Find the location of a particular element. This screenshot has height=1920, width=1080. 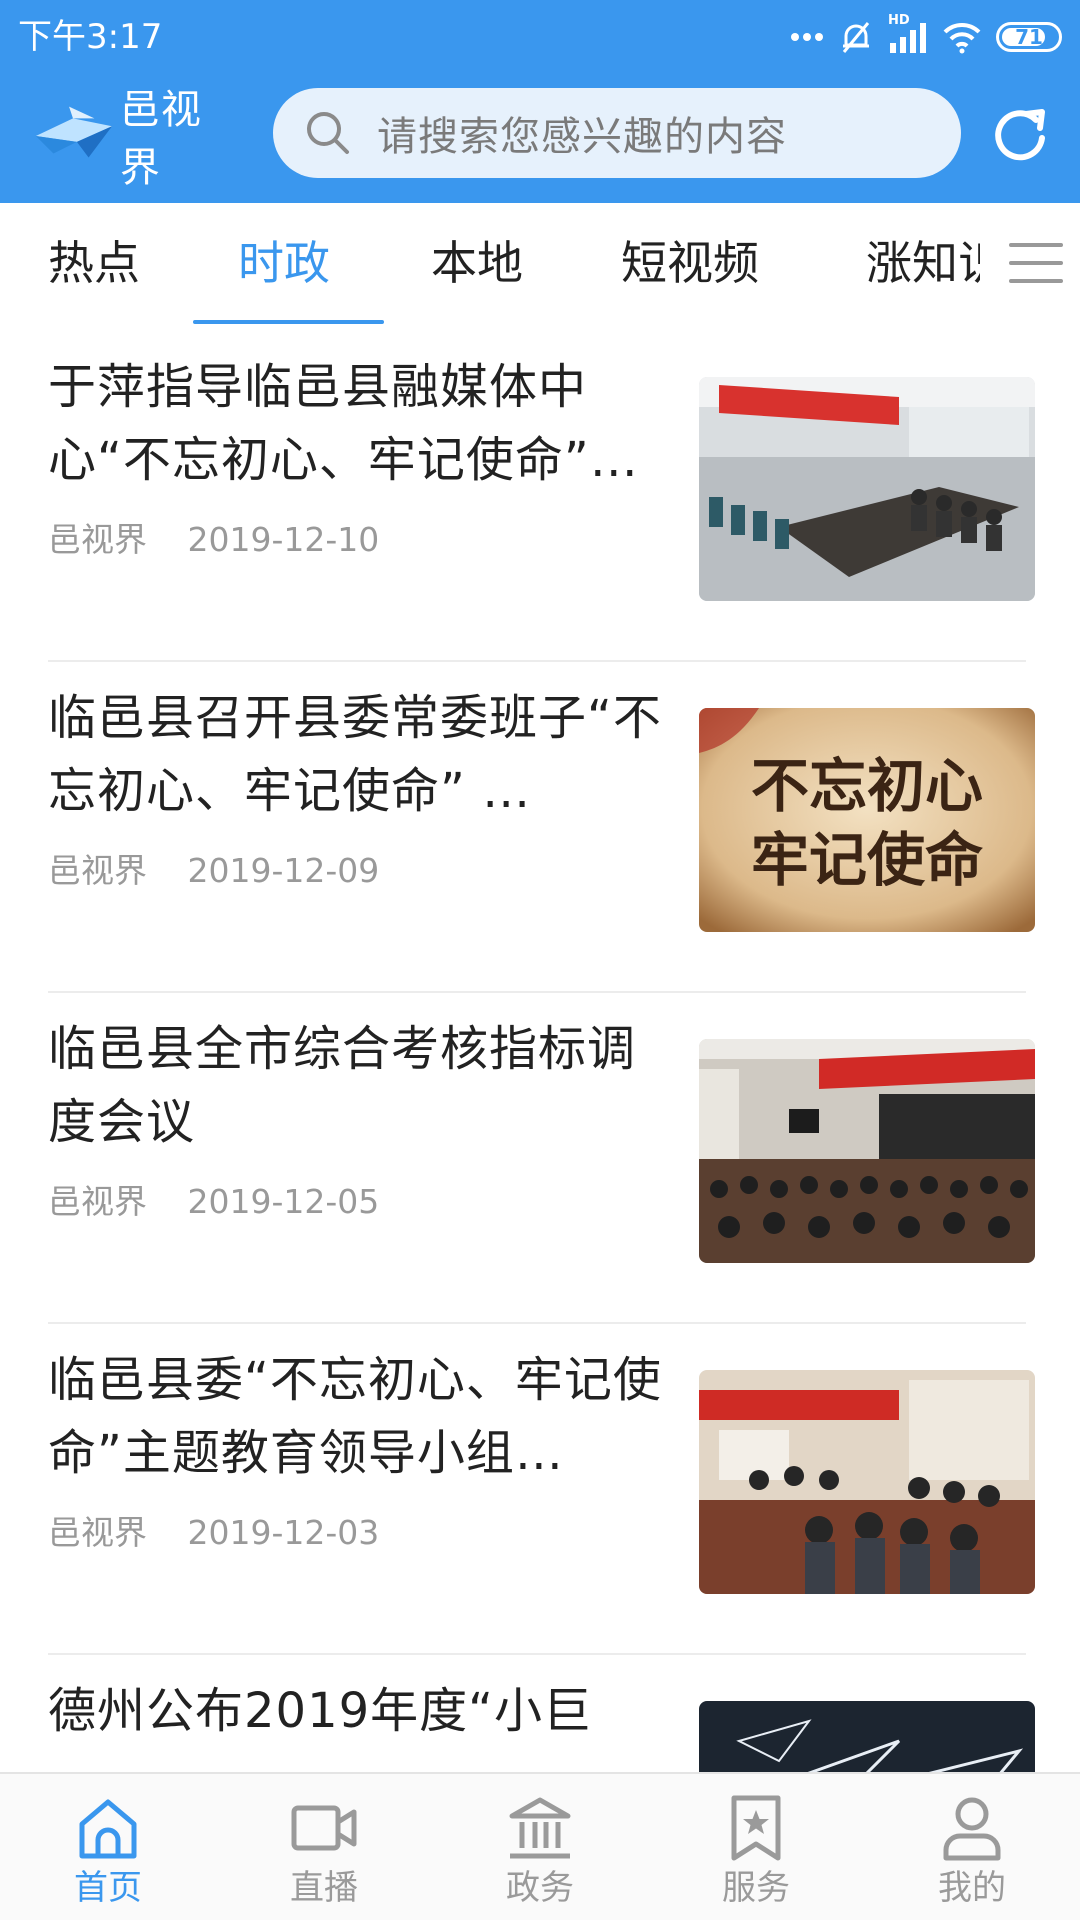

bookmark-star-icon is located at coordinates (756, 1828).